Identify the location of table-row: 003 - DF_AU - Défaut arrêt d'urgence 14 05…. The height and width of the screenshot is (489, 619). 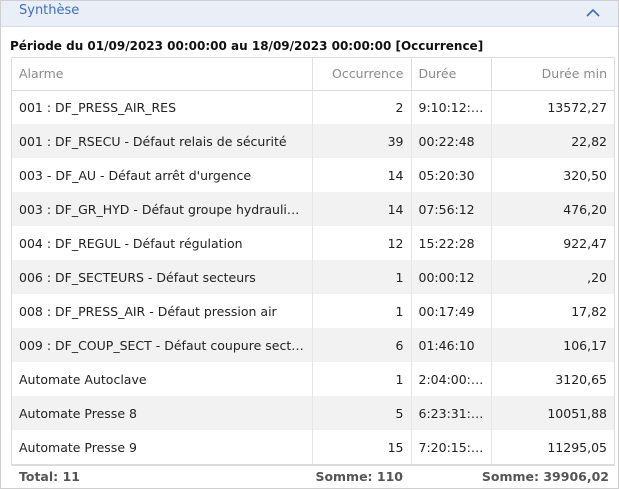
(313, 175).